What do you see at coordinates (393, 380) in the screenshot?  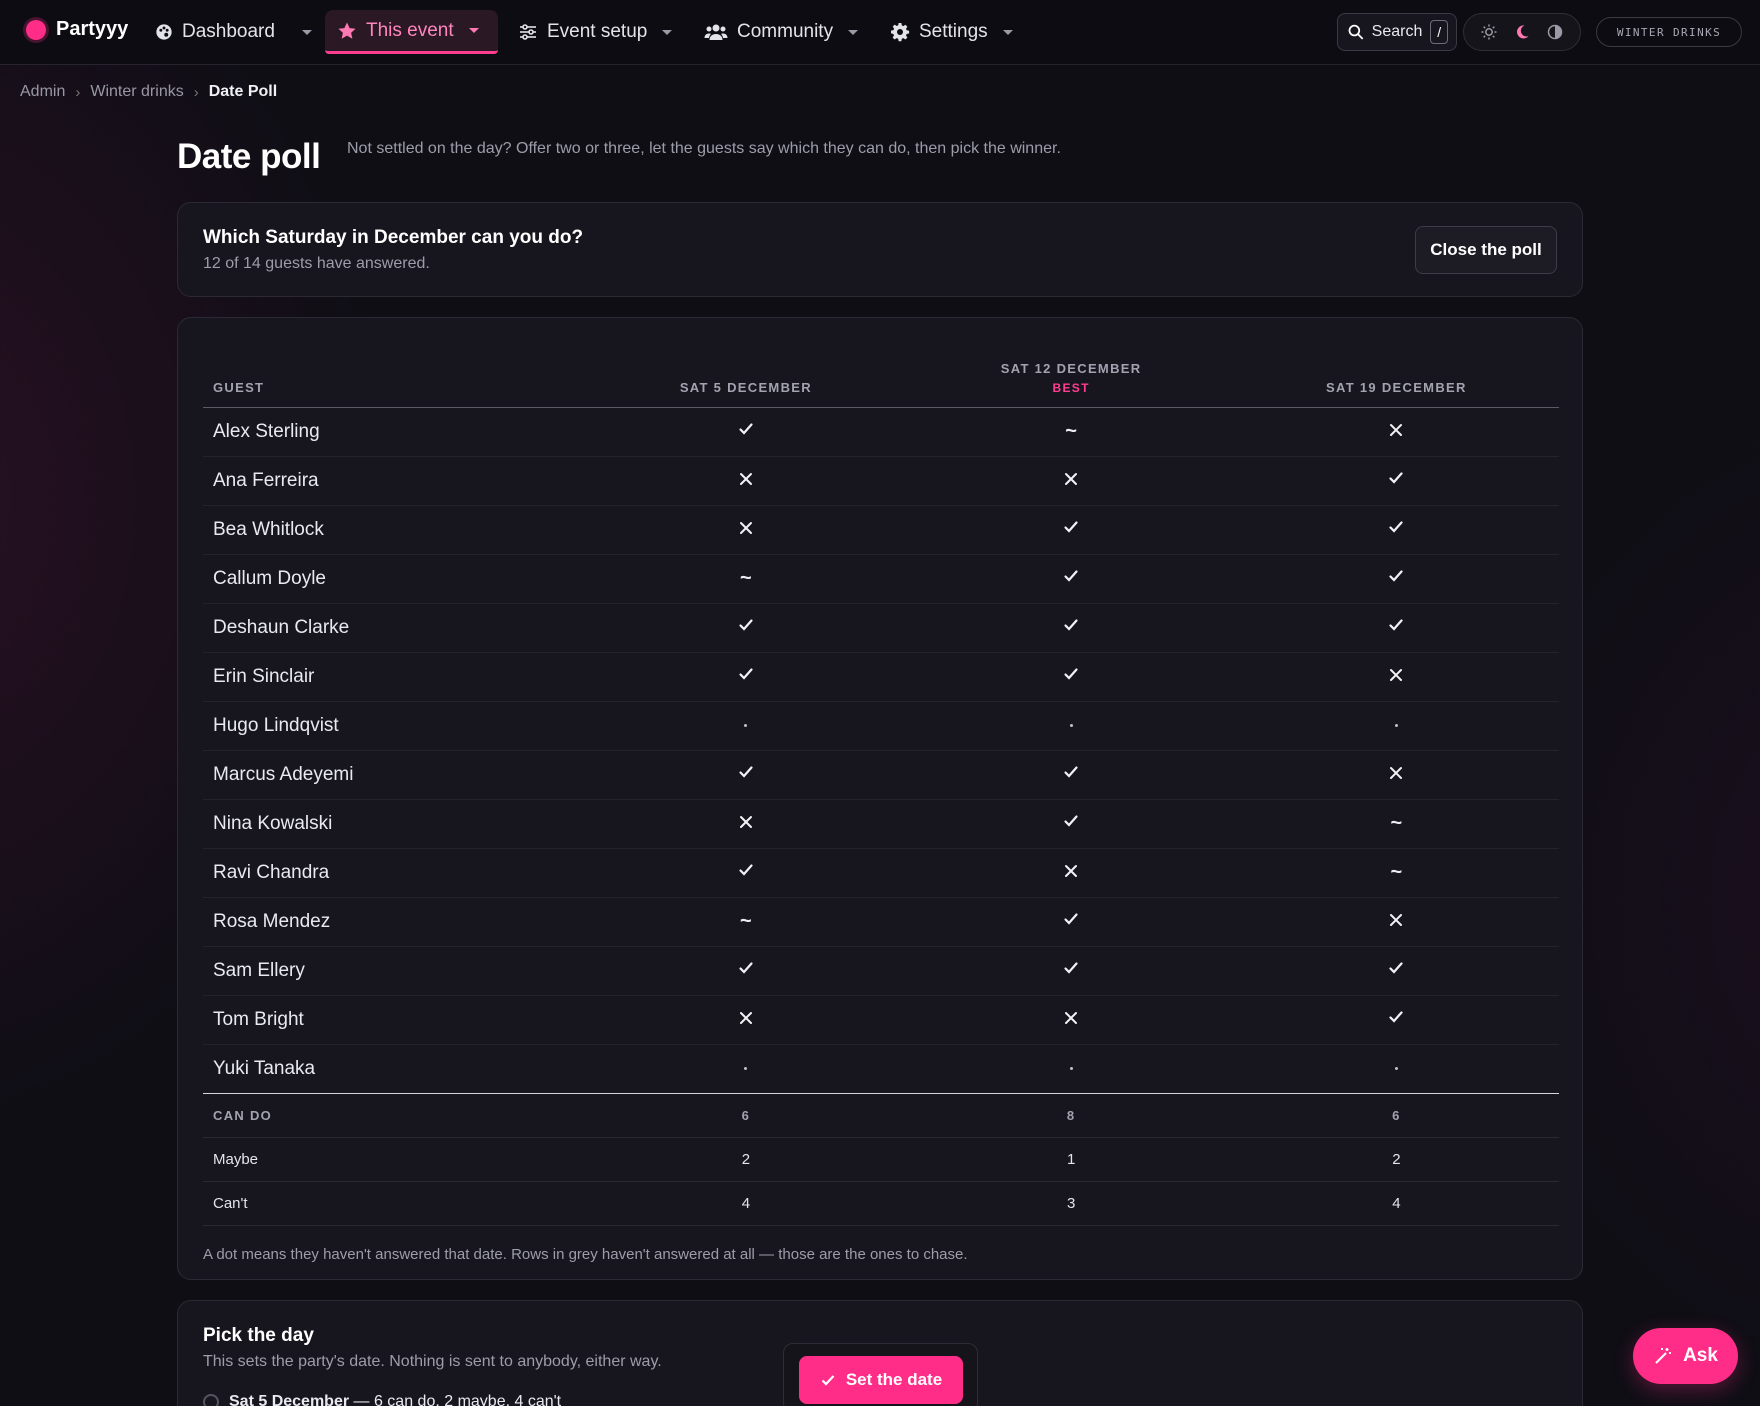 I see `guest-column-header: GUEST` at bounding box center [393, 380].